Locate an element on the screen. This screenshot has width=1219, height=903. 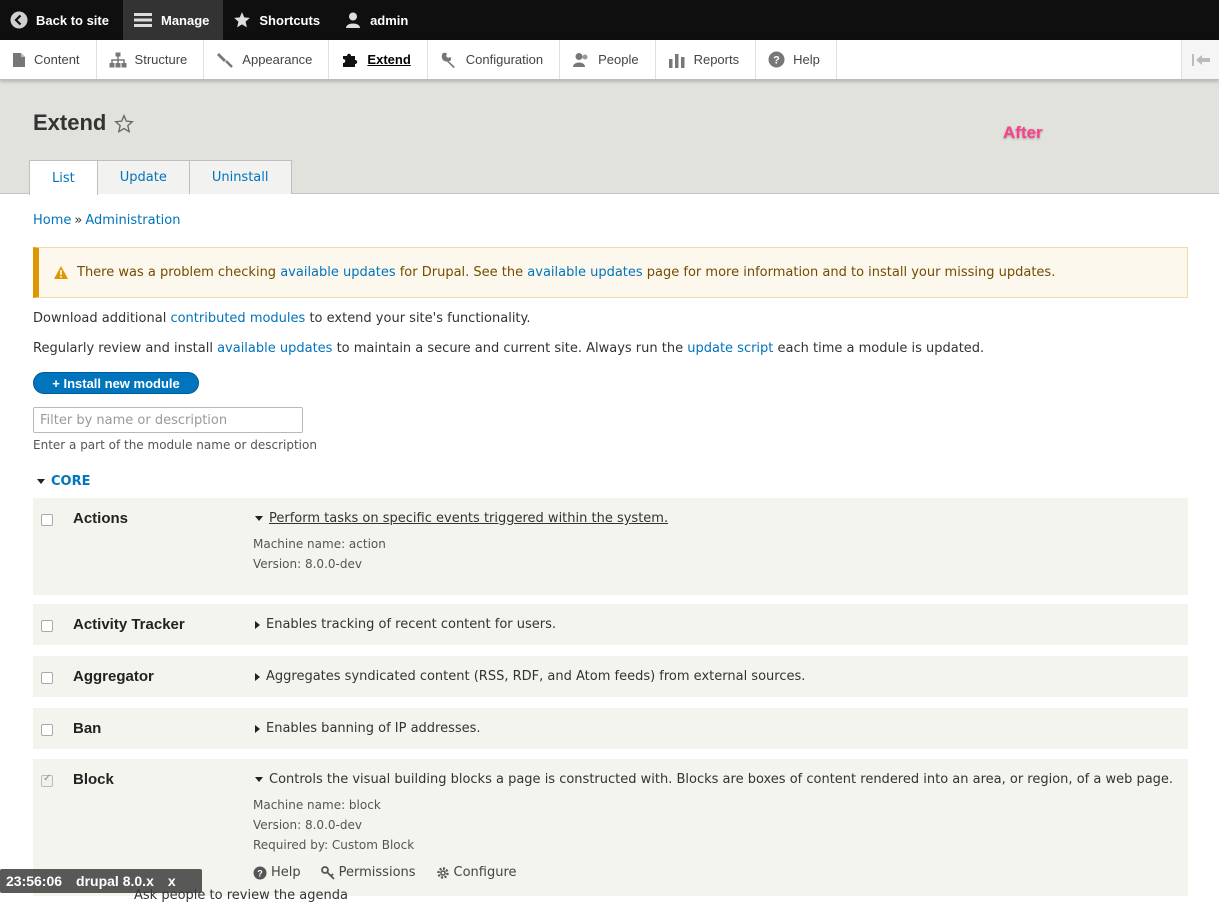
tray-label-people: People is located at coordinates (618, 59).